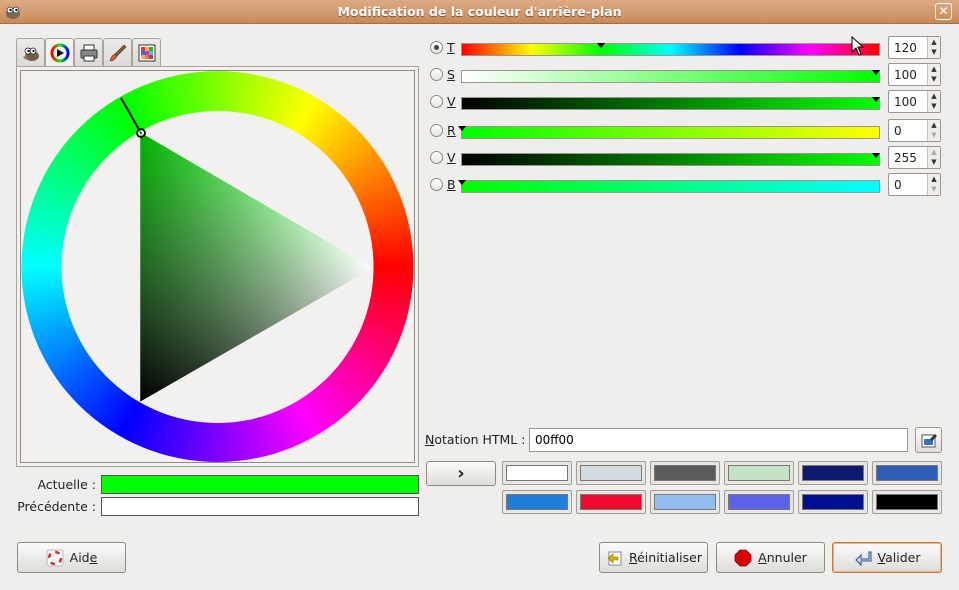  What do you see at coordinates (670, 76) in the screenshot?
I see `saturation-slider` at bounding box center [670, 76].